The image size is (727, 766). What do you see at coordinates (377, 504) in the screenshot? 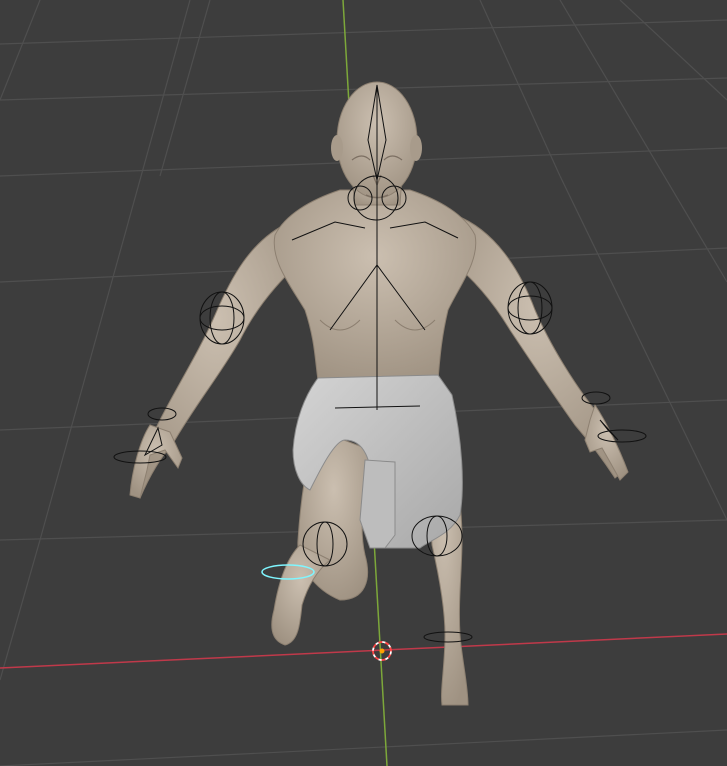
I see `cloth-panel` at bounding box center [377, 504].